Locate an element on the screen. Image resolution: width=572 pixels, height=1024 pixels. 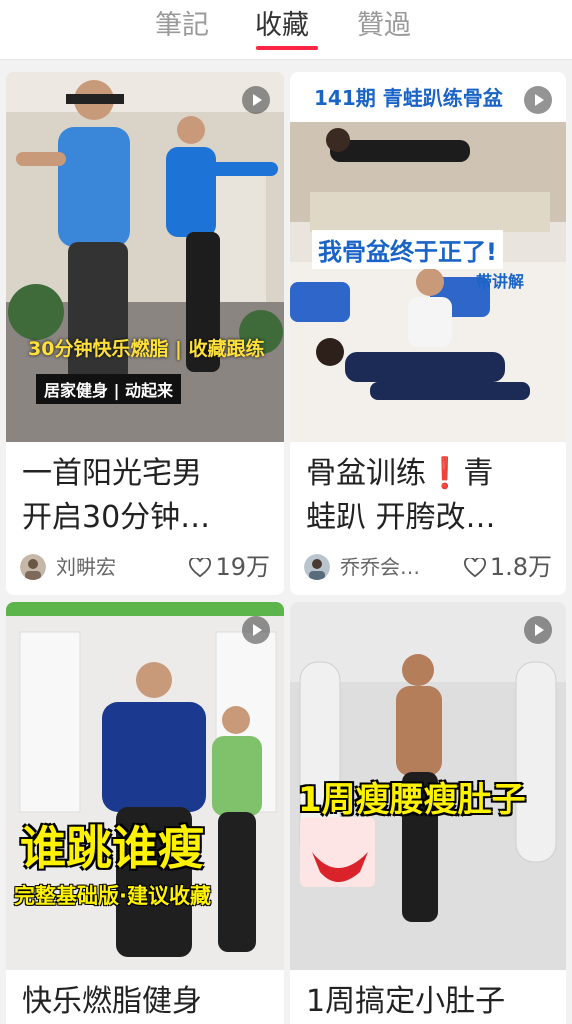
thumbnail-caption: 141期 青蛙趴练骨盆 is located at coordinates (408, 98).